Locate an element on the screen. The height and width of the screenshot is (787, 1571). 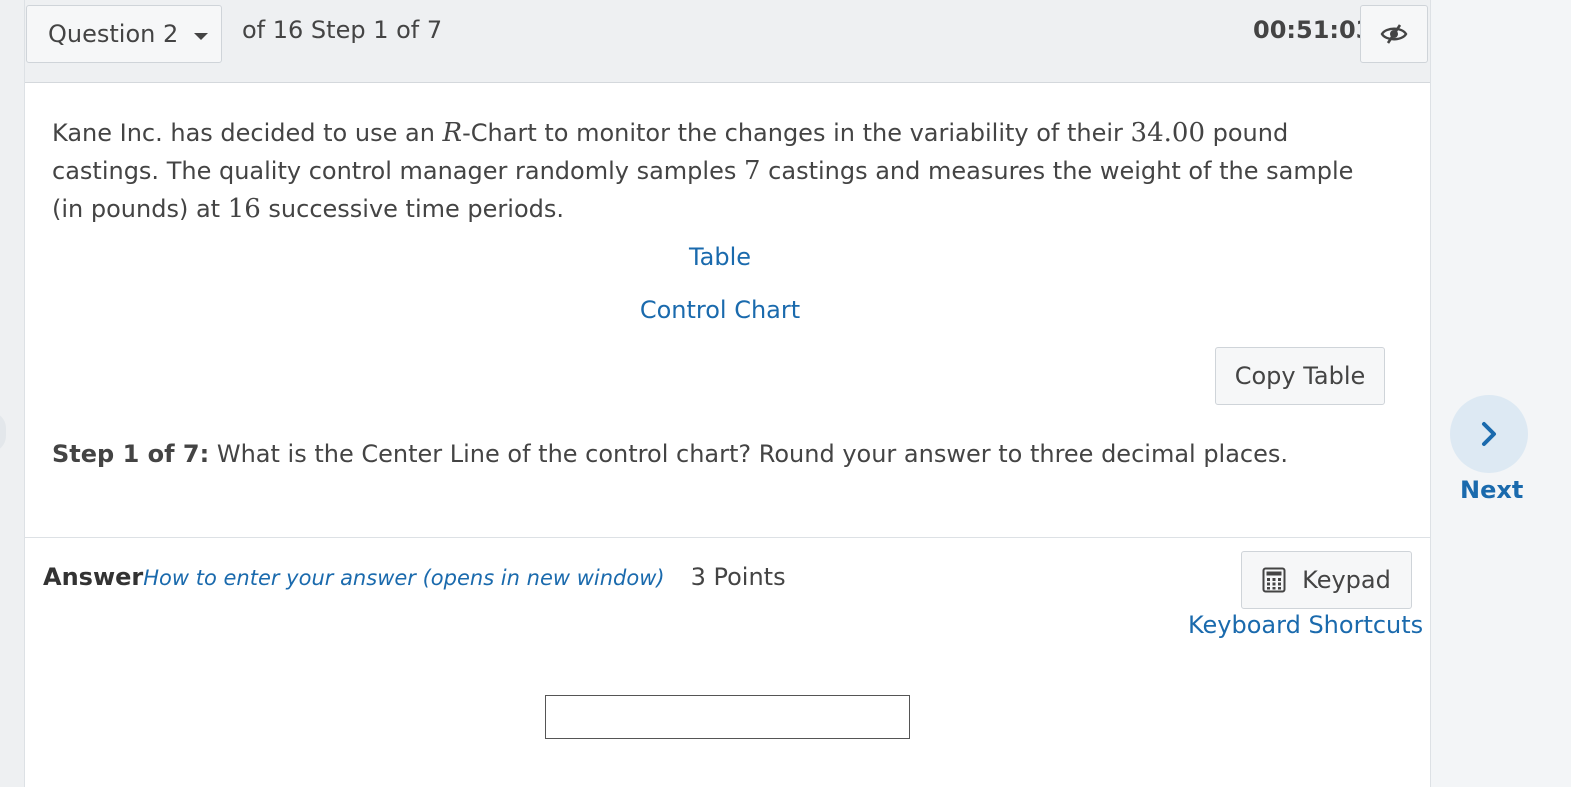
step-label: Step 1 of 7: is located at coordinates (131, 454).